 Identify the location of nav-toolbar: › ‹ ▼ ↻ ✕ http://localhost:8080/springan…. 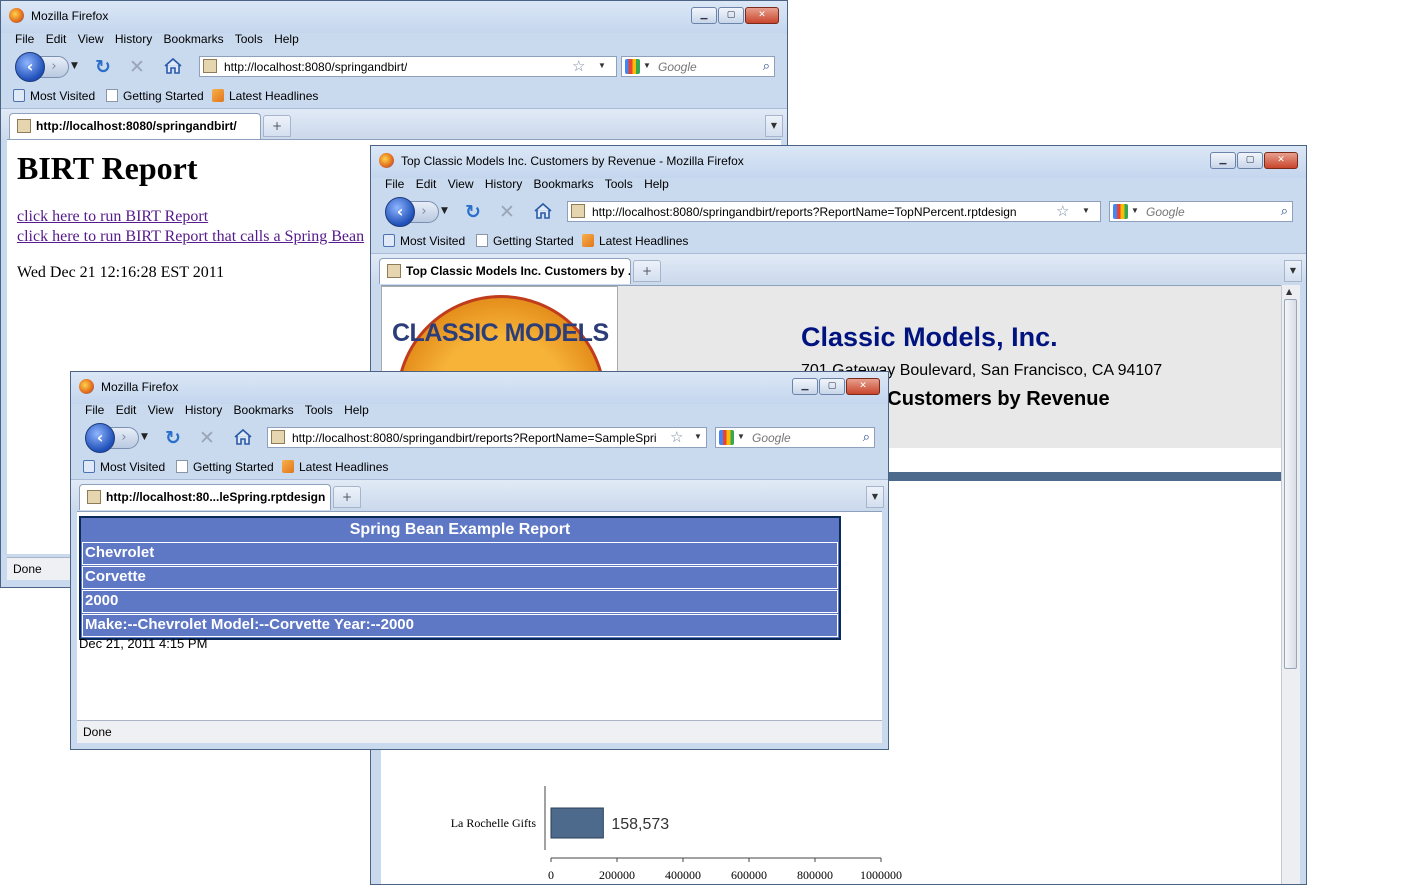
(843, 212).